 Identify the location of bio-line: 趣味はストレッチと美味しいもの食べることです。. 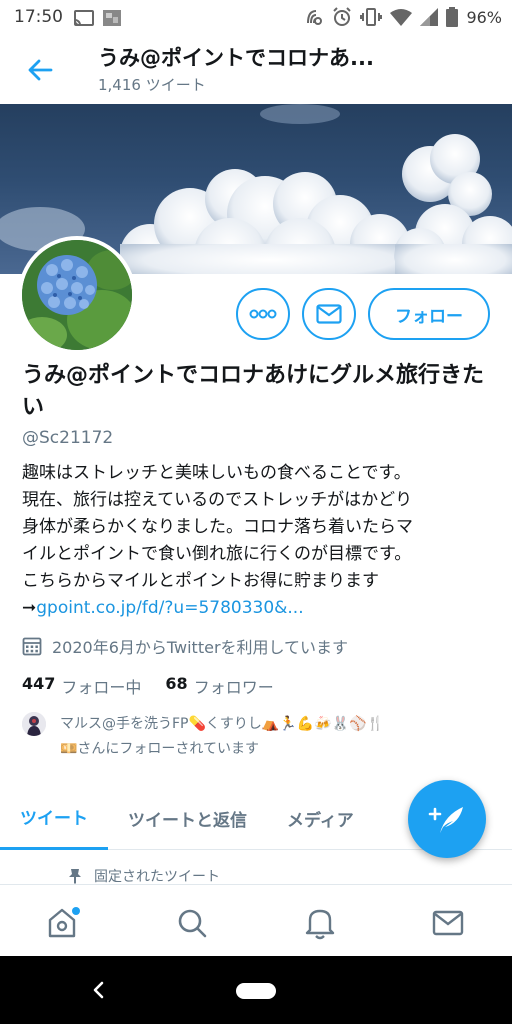
(216, 473).